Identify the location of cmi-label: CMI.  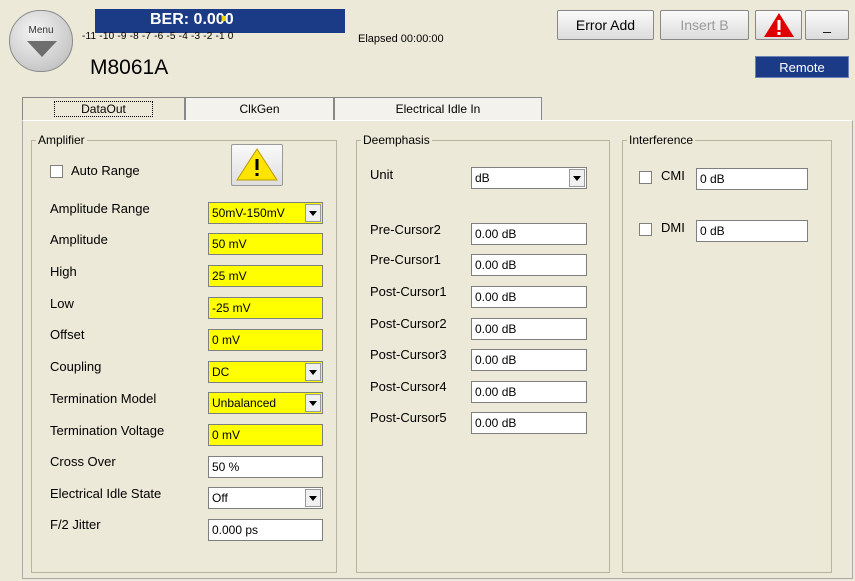
(673, 175).